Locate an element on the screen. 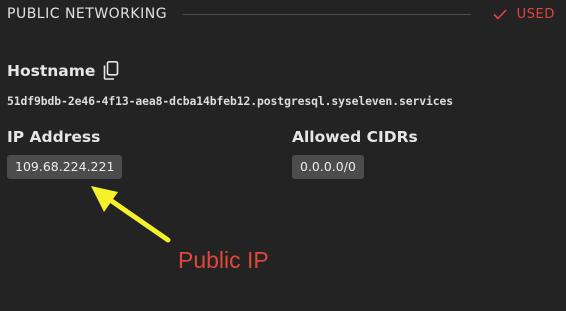 This screenshot has width=566, height=311. copy-icon is located at coordinates (111, 70).